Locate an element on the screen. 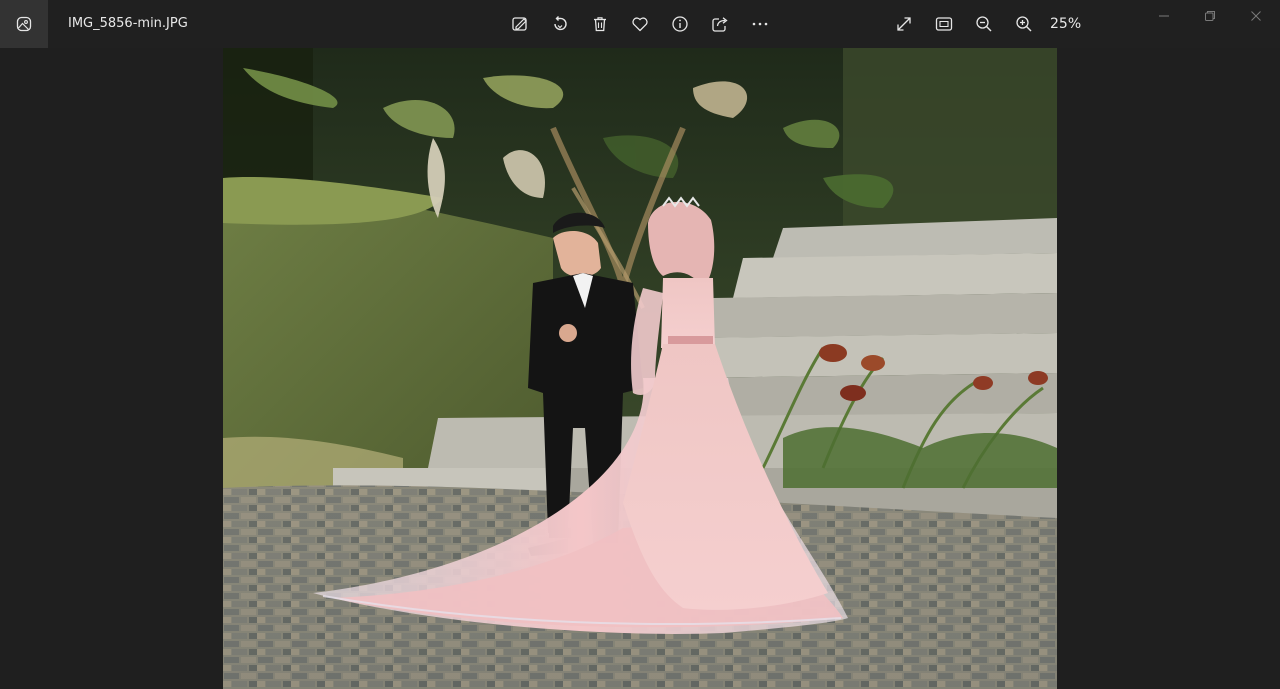  rotate-button is located at coordinates (560, 24).